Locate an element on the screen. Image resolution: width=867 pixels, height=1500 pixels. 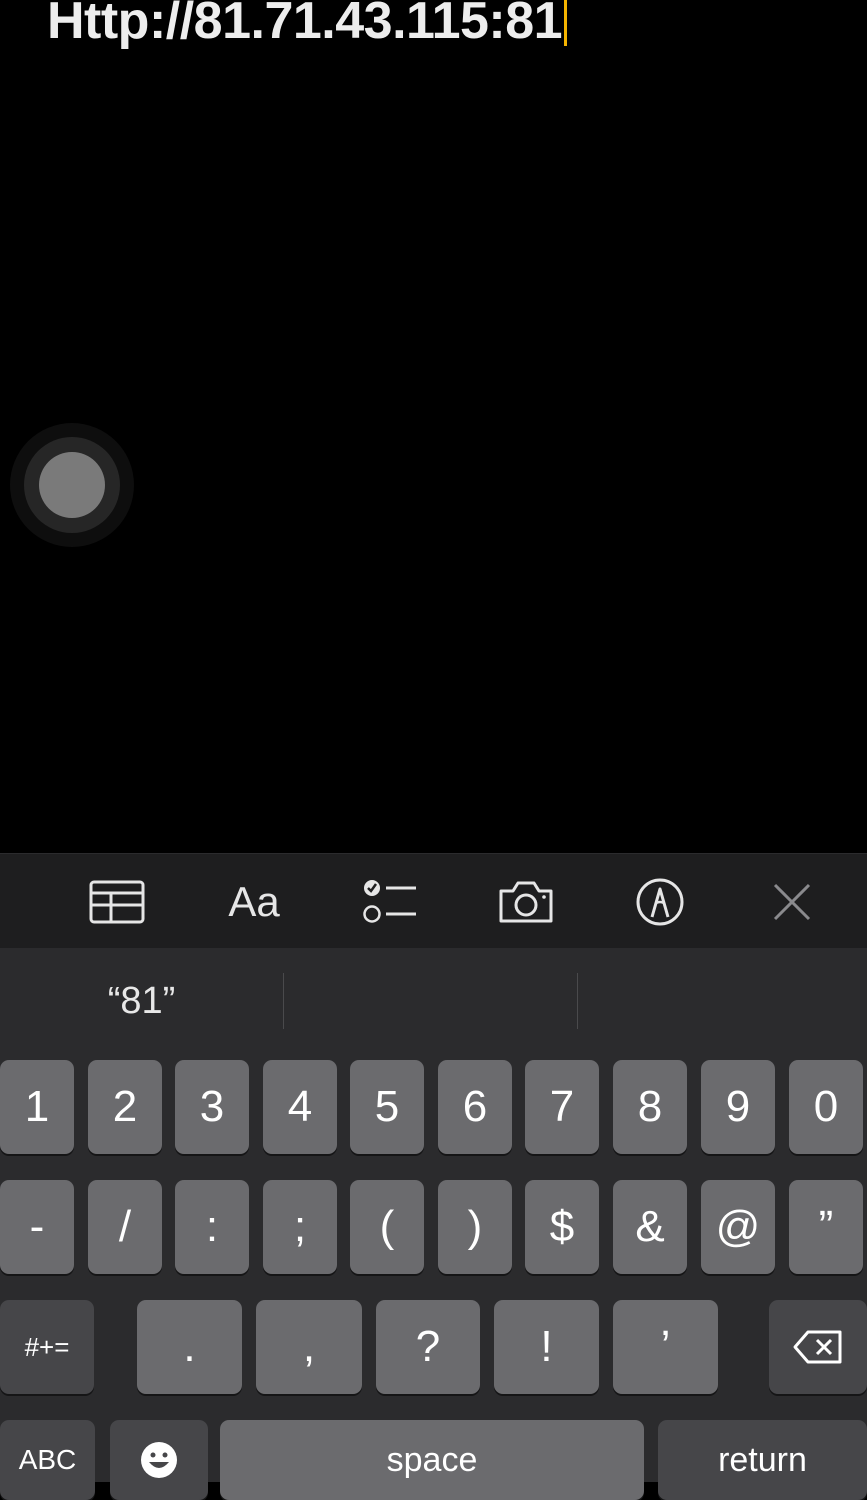
camera-icon is located at coordinates (526, 901).